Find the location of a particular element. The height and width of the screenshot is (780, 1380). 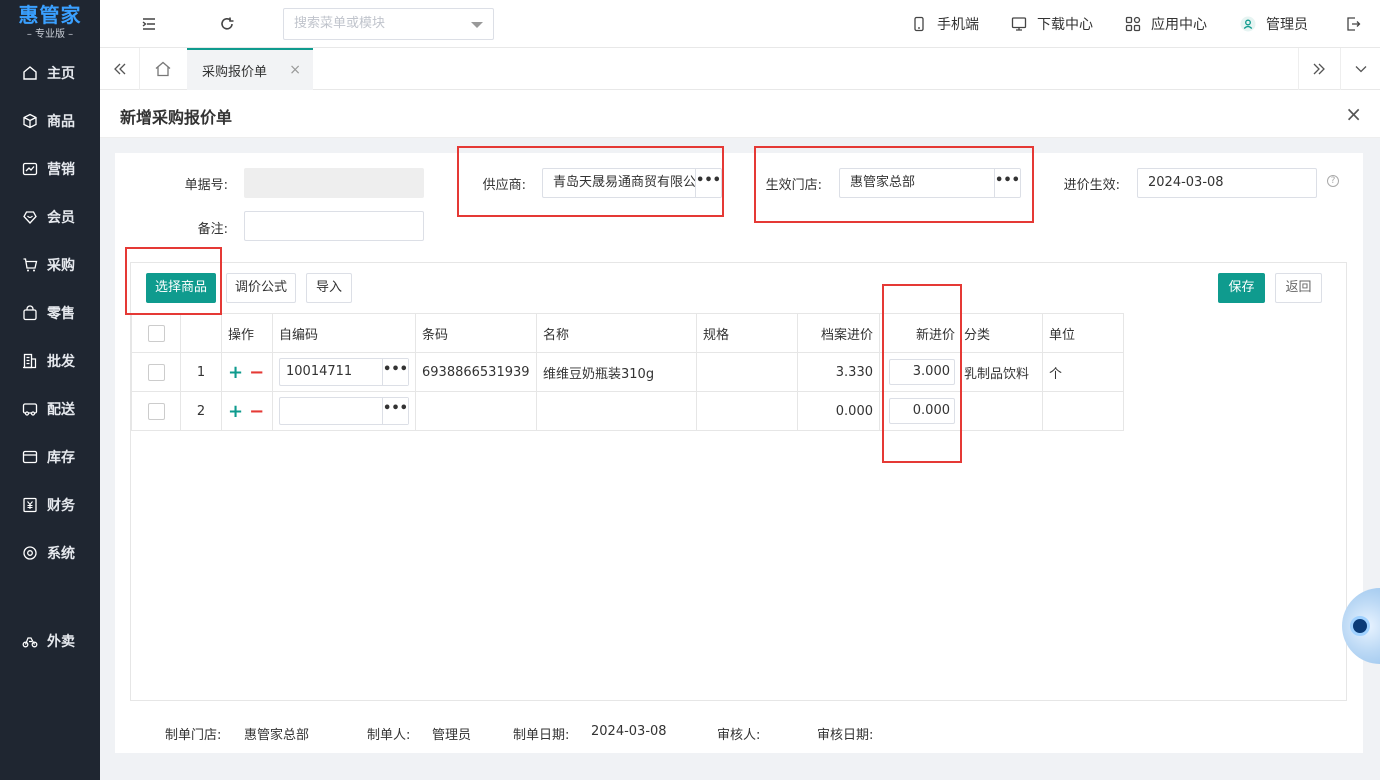

mobile-link: 手机端 is located at coordinates (945, 24).